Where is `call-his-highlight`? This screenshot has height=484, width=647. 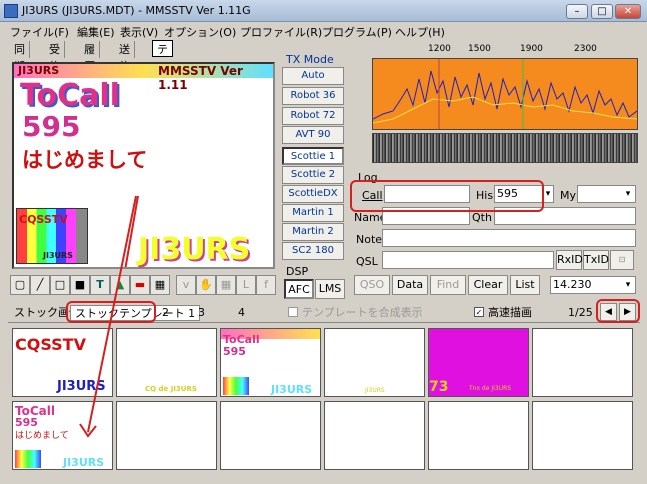
call-his-highlight is located at coordinates (447, 196).